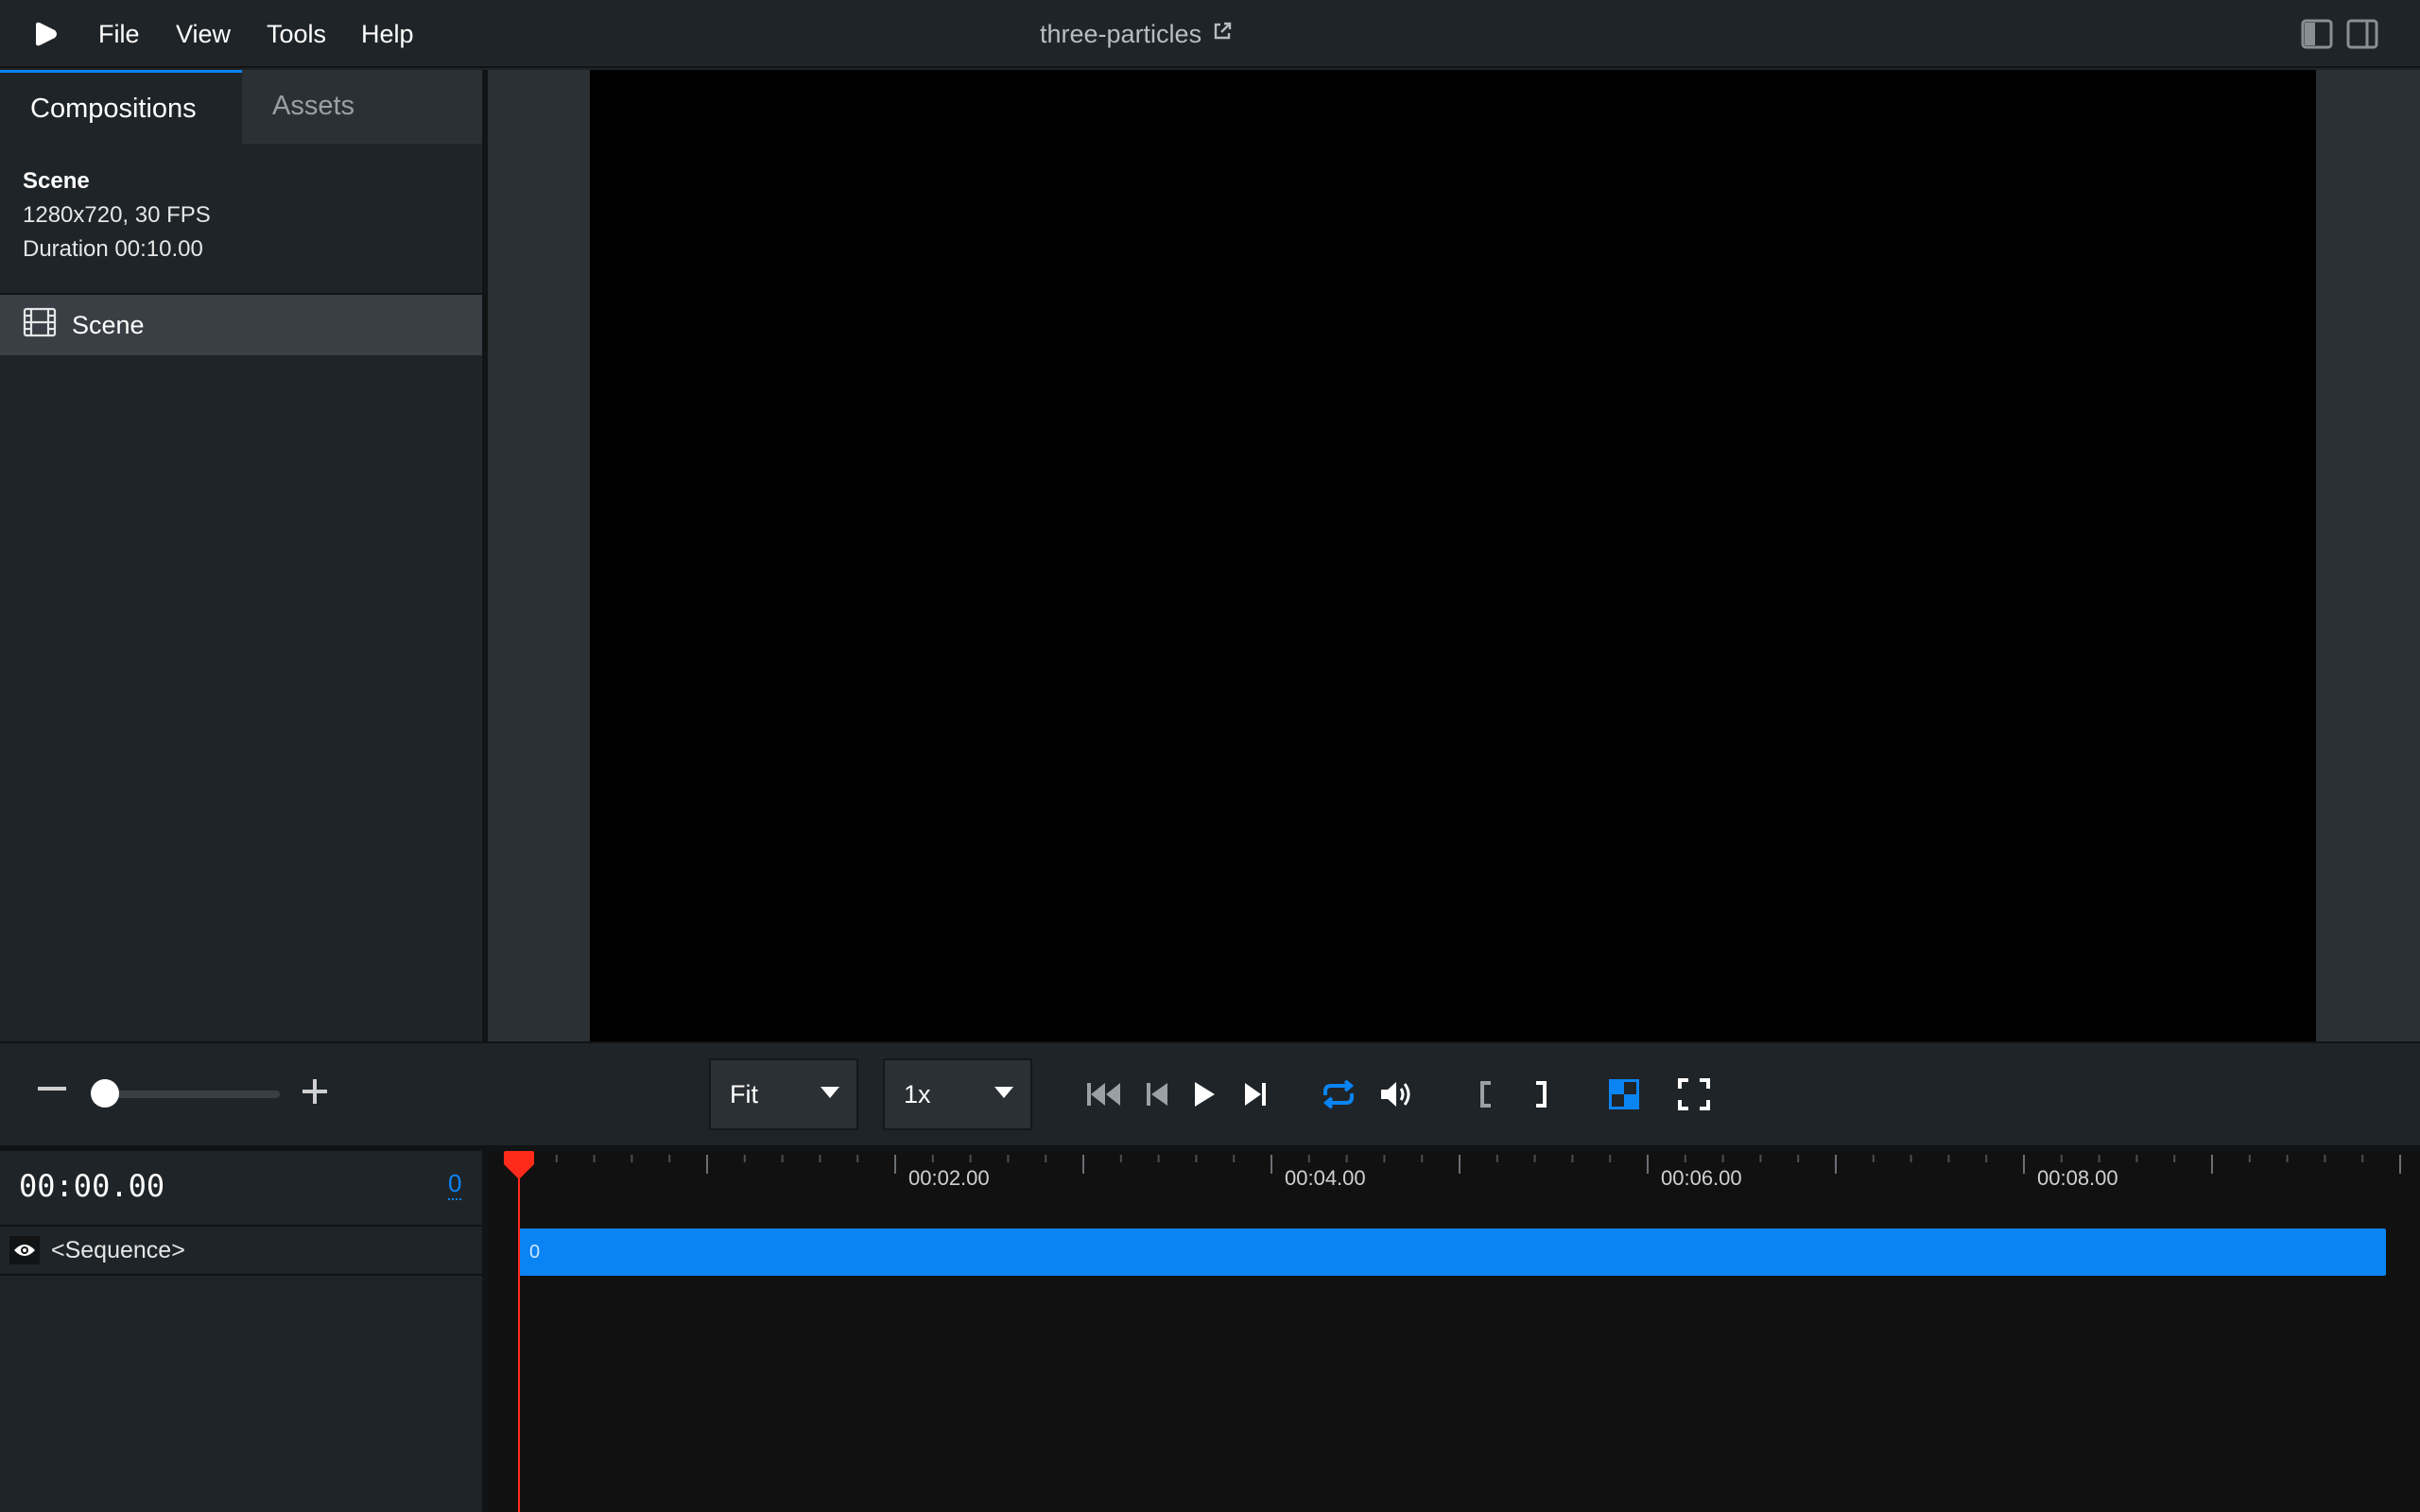  I want to click on previous-frame-button, so click(1157, 1094).